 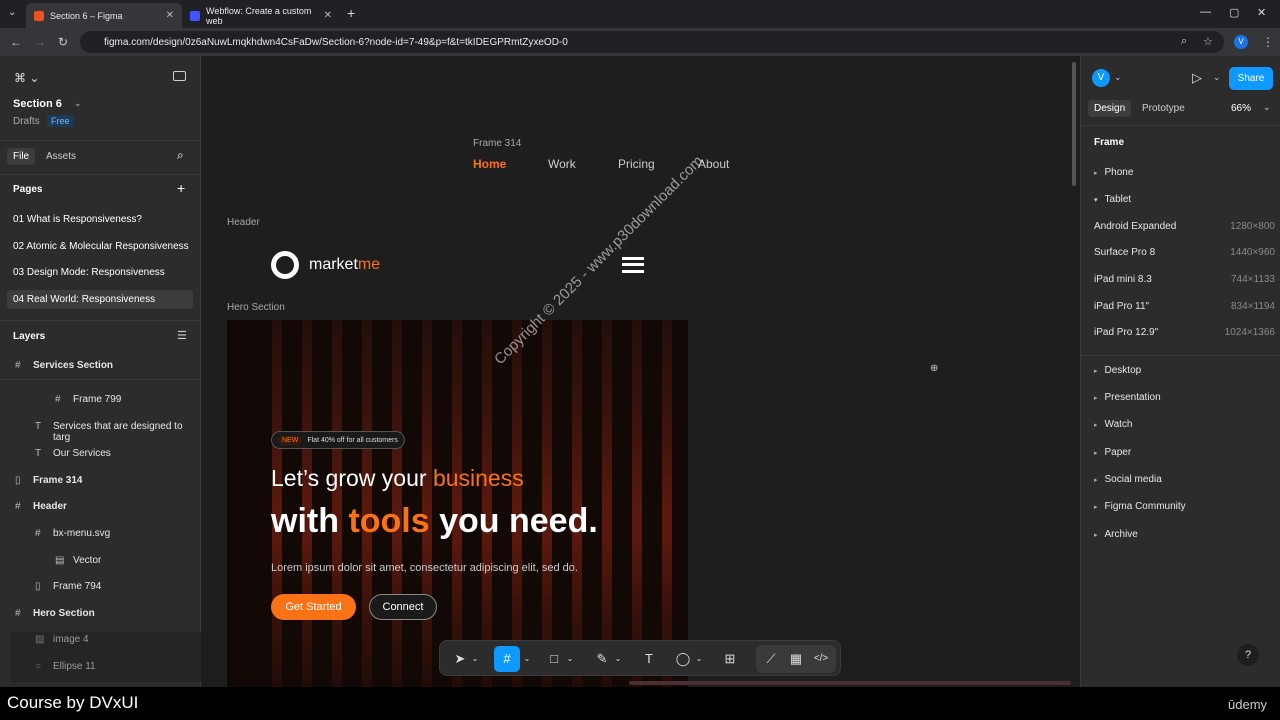 I want to click on chevron-down-icon: ▾, so click(x=1096, y=200).